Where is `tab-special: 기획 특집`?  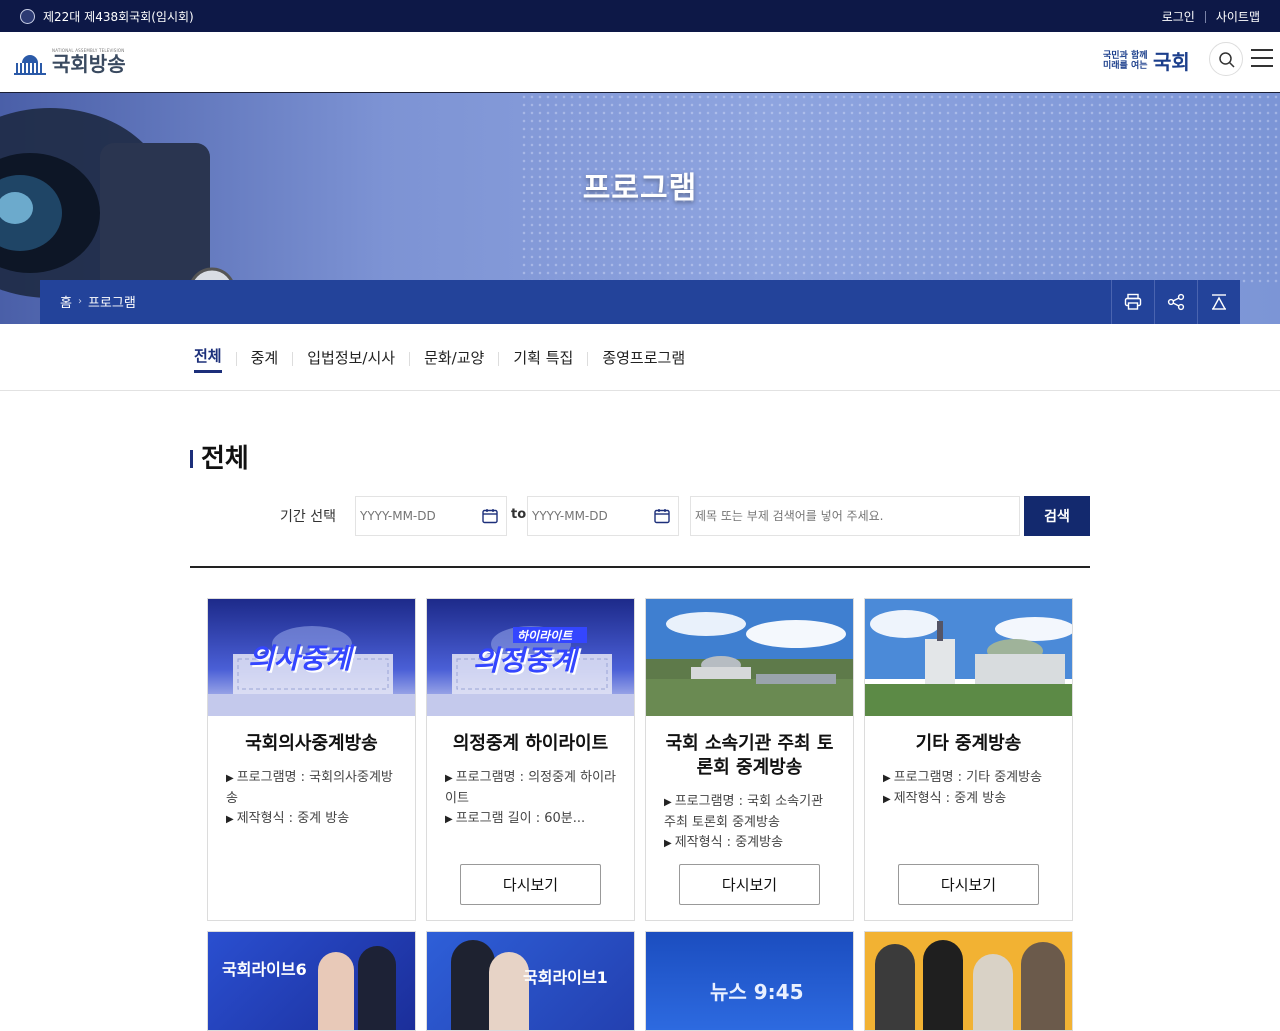 tab-special: 기획 특집 is located at coordinates (557, 359).